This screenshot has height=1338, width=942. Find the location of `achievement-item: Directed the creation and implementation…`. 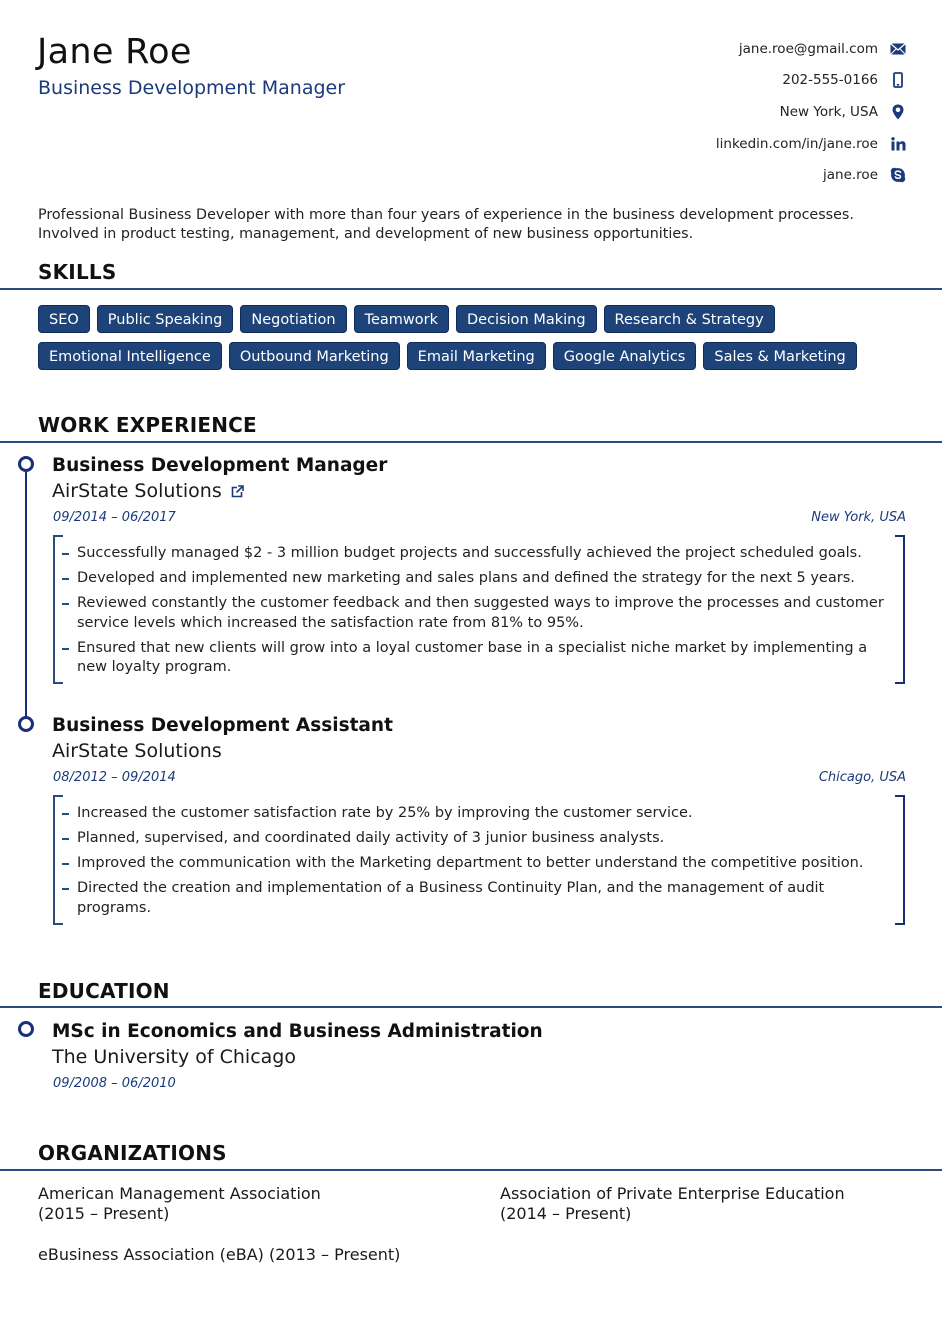

achievement-item: Directed the creation and implementation… is located at coordinates (473, 898).